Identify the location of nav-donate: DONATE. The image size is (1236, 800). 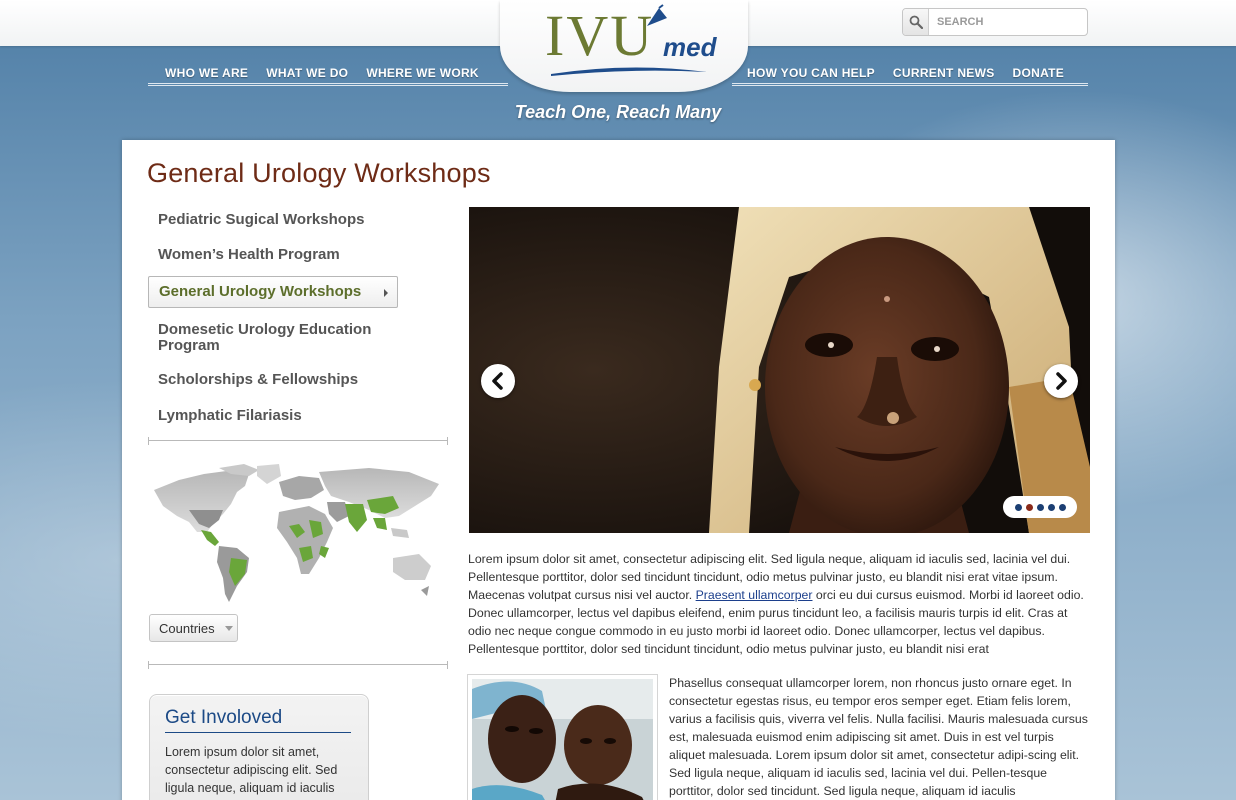
(1039, 73).